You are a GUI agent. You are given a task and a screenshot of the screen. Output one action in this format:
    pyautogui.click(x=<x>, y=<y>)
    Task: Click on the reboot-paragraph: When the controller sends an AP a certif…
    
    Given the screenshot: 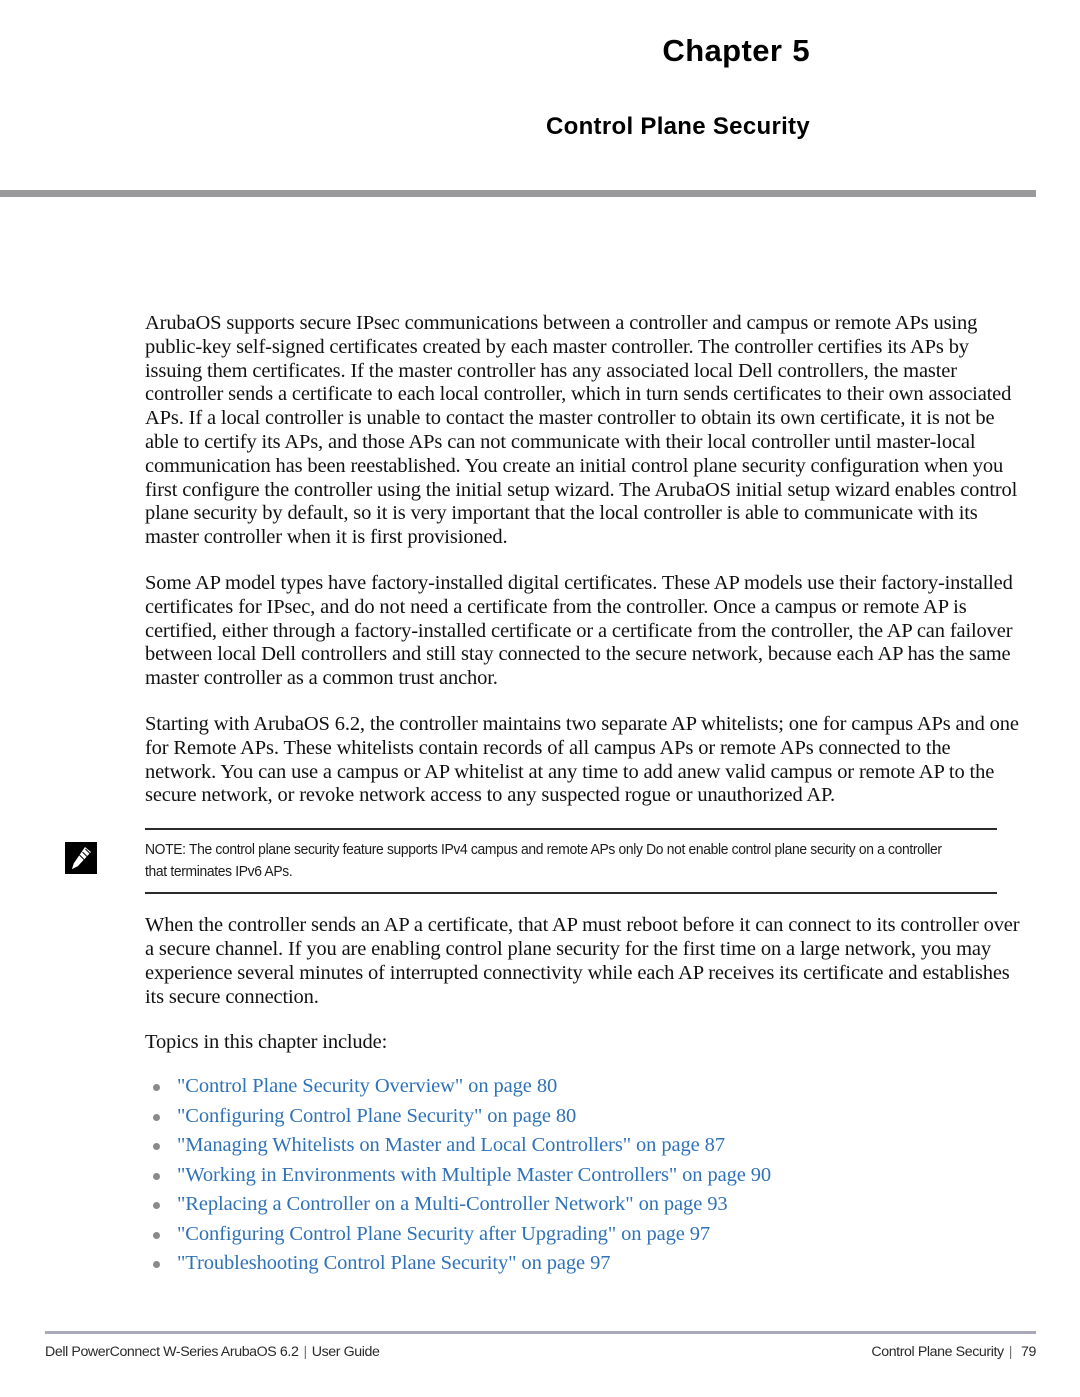 What is the action you would take?
    pyautogui.click(x=582, y=961)
    